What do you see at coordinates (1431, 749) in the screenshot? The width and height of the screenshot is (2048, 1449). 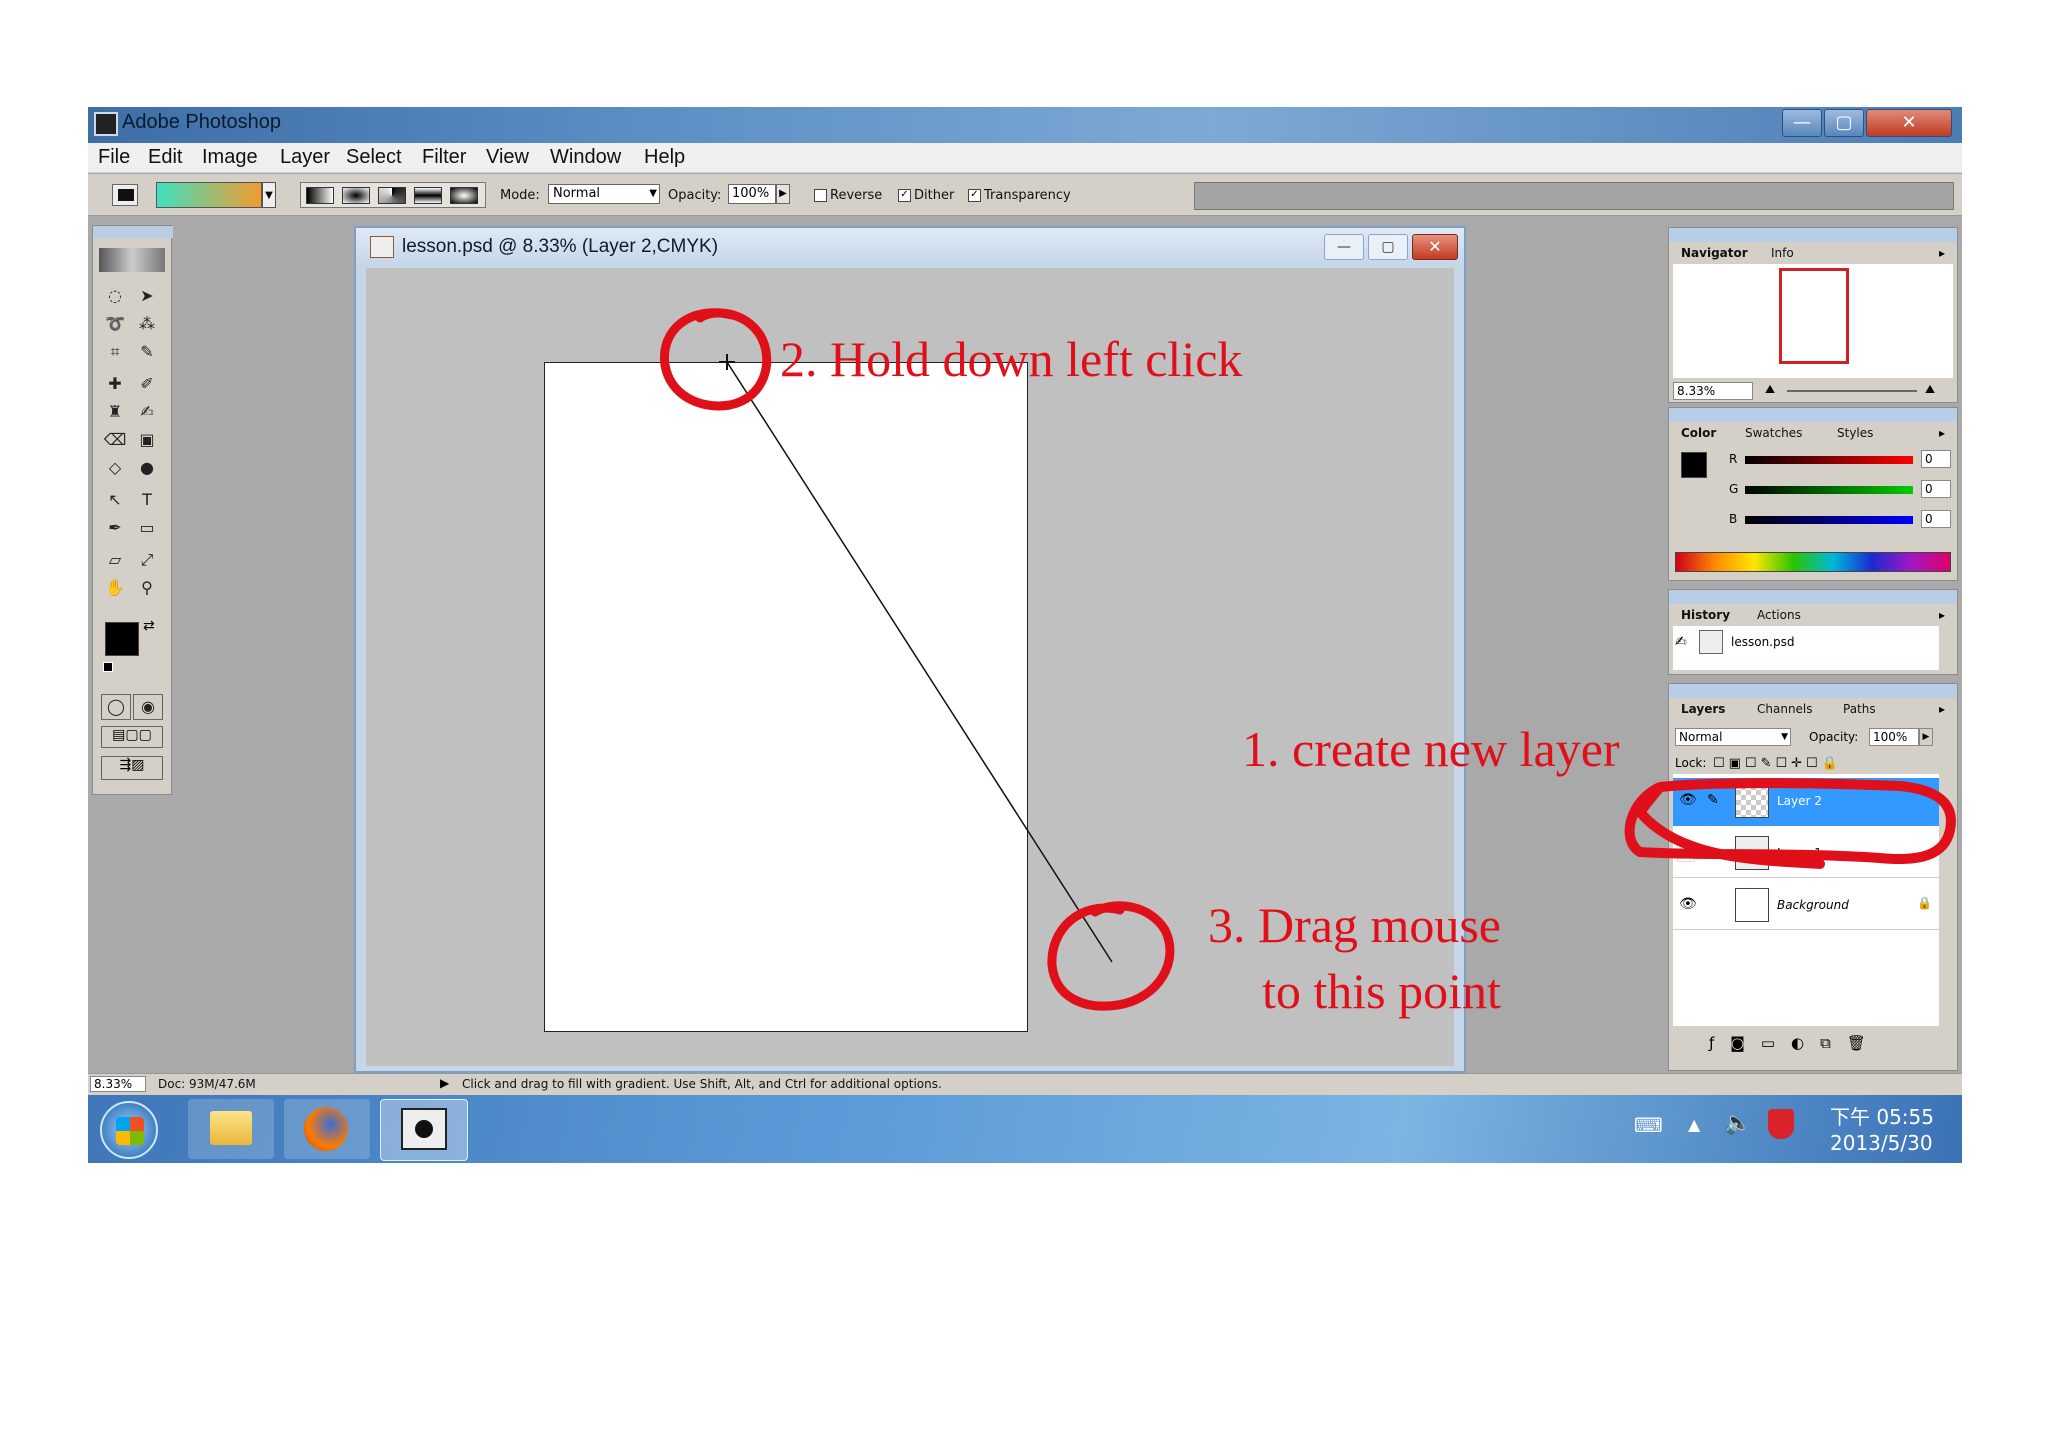 I see `annotation-step-1: 1. create new layer` at bounding box center [1431, 749].